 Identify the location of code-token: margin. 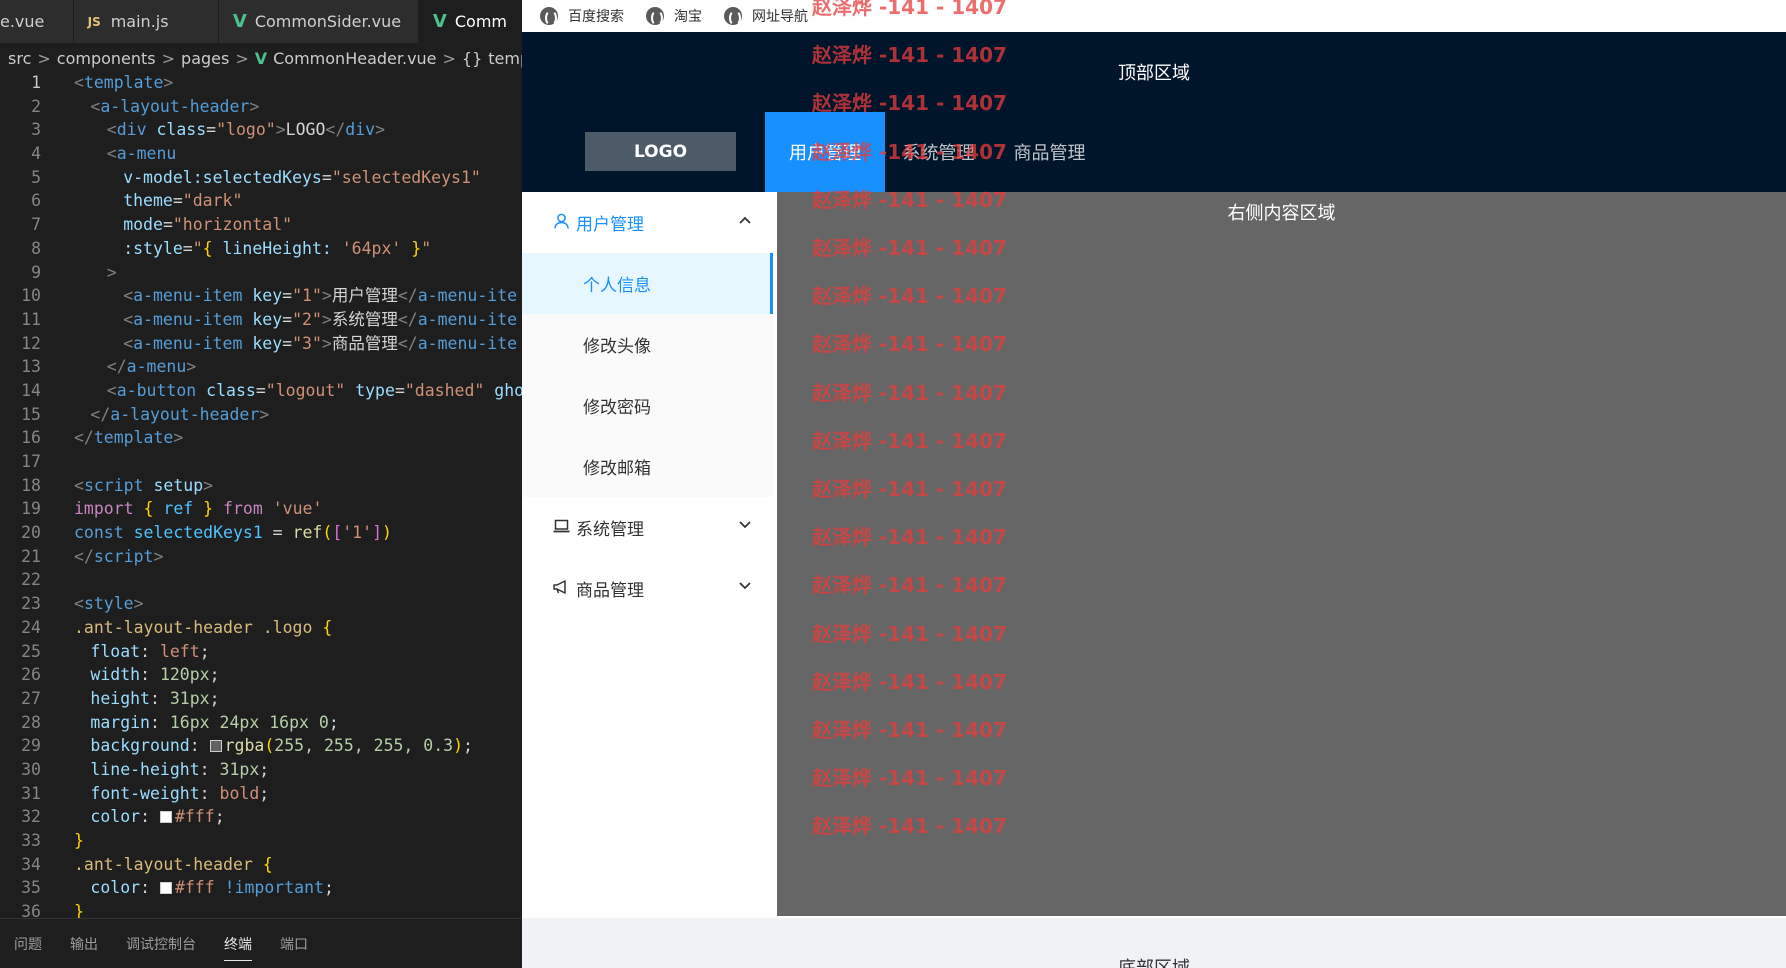
(120, 722).